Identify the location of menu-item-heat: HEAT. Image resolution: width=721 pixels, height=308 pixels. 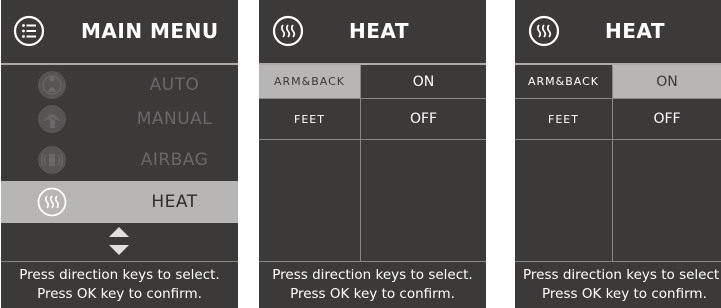
(119, 202).